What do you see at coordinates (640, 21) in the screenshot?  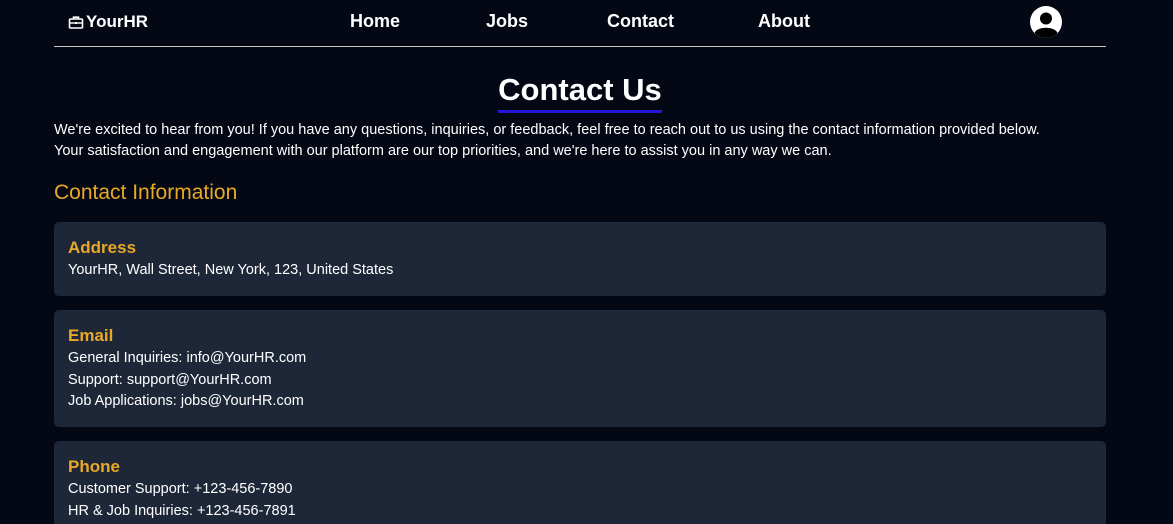 I see `nav-link-contact: Contact` at bounding box center [640, 21].